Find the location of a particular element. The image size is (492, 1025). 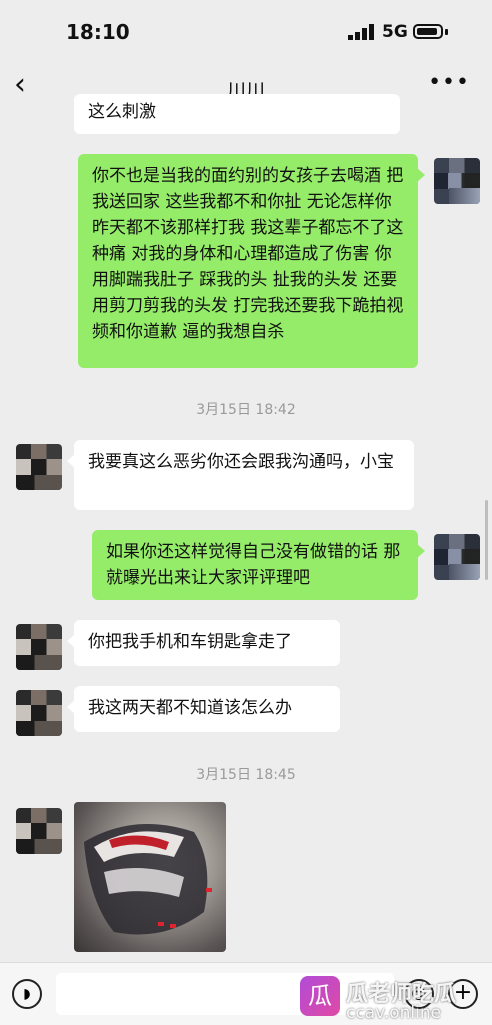

message-bubble-left: 我这两天都不知道该怎么办 is located at coordinates (203, 709).